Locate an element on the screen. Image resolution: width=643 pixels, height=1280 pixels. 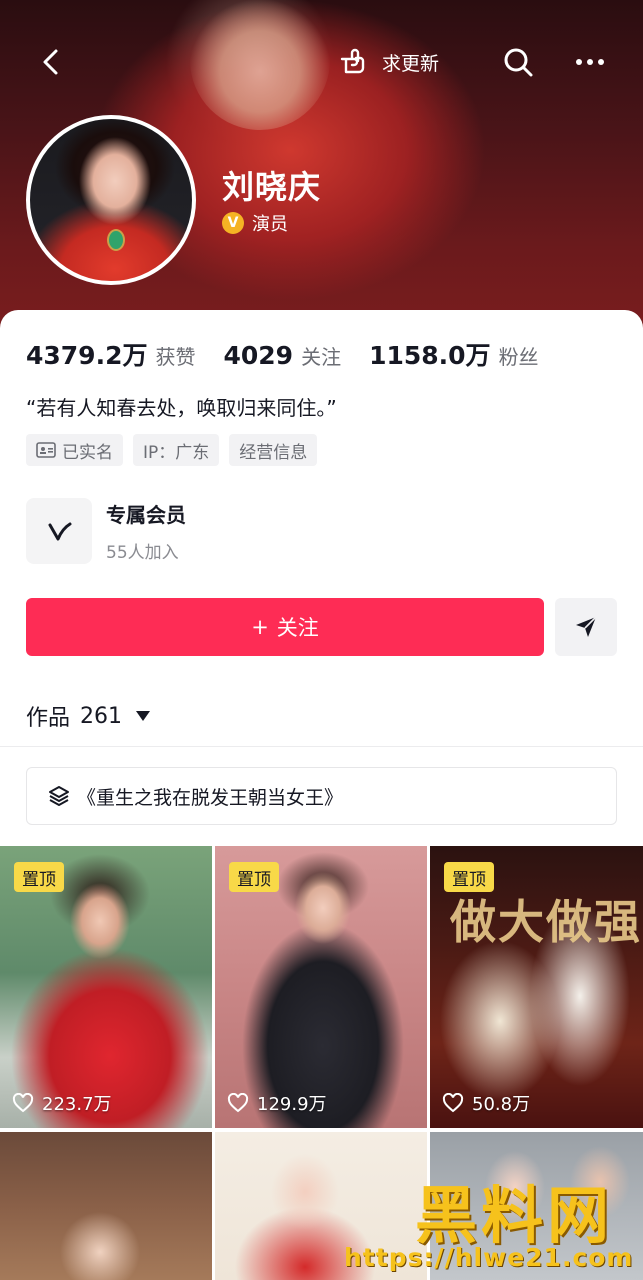
more-dots-icon is located at coordinates (590, 62).